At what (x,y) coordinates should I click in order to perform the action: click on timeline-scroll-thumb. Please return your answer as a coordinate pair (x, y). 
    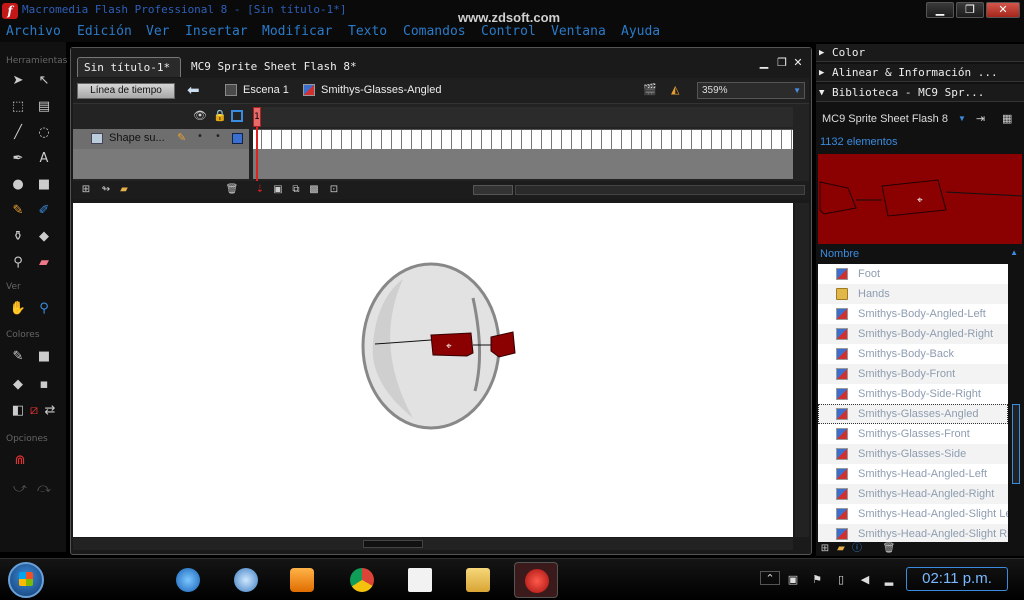
    Looking at the image, I should click on (493, 190).